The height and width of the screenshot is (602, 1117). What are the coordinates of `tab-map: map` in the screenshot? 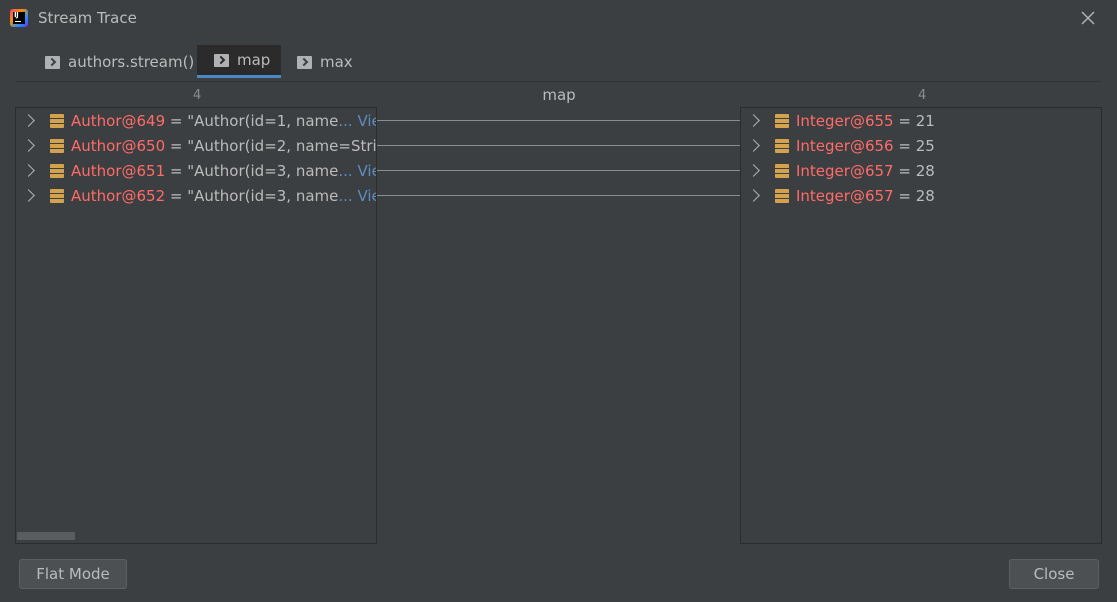 It's located at (239, 61).